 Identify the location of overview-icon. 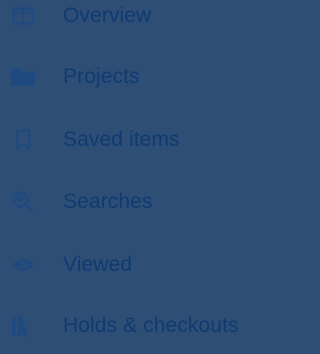
(23, 16).